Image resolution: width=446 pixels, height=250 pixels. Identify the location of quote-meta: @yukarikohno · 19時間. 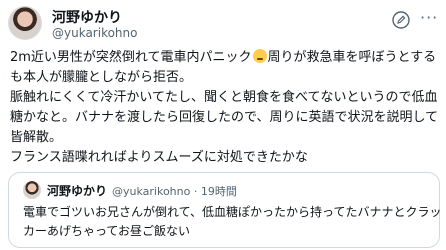
(174, 191).